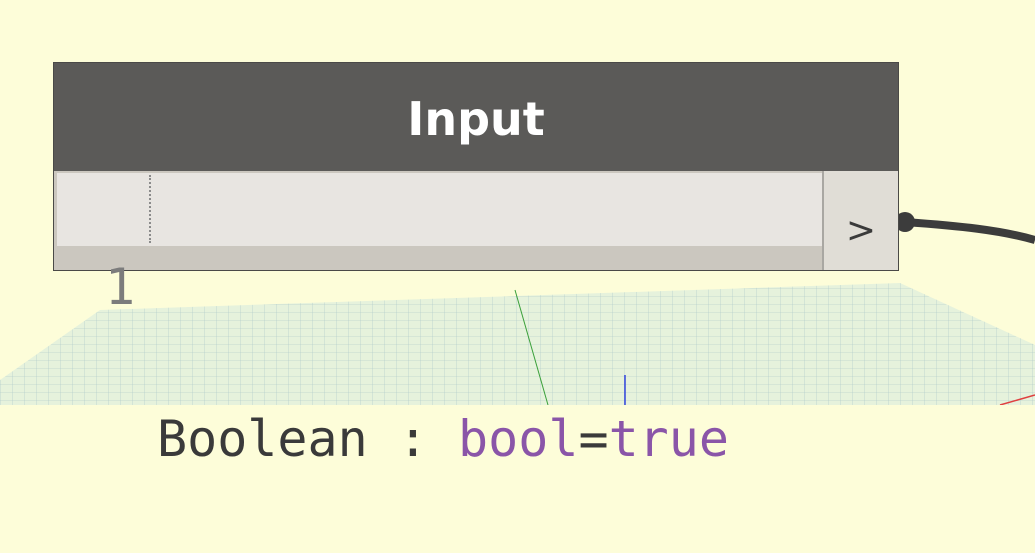 This screenshot has height=553, width=1035. Describe the element at coordinates (969, 231) in the screenshot. I see `connector-wire` at that location.